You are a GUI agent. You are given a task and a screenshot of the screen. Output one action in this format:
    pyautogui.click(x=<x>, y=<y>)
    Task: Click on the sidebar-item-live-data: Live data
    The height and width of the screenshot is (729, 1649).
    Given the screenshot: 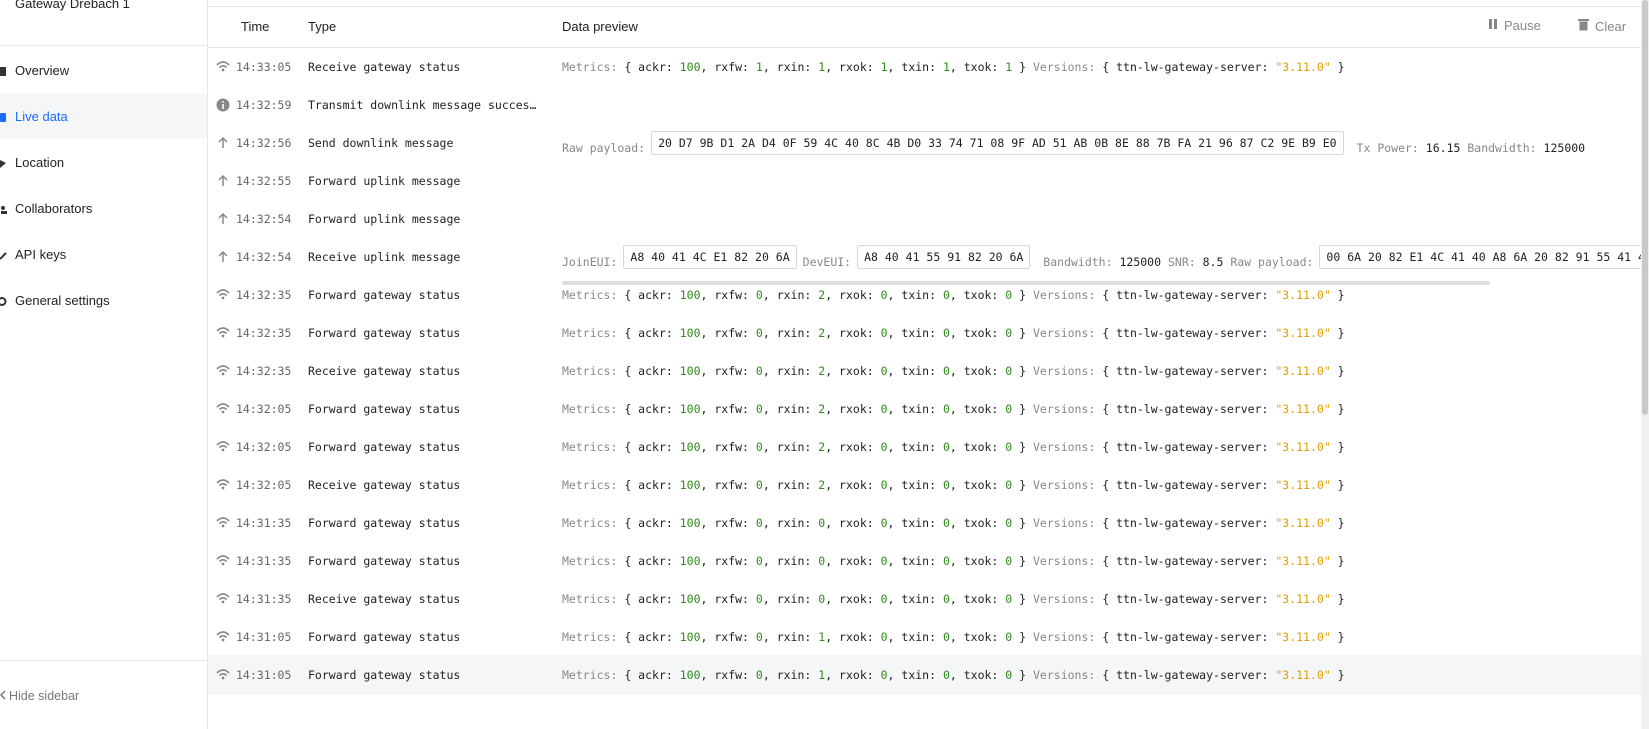 What is the action you would take?
    pyautogui.click(x=103, y=116)
    